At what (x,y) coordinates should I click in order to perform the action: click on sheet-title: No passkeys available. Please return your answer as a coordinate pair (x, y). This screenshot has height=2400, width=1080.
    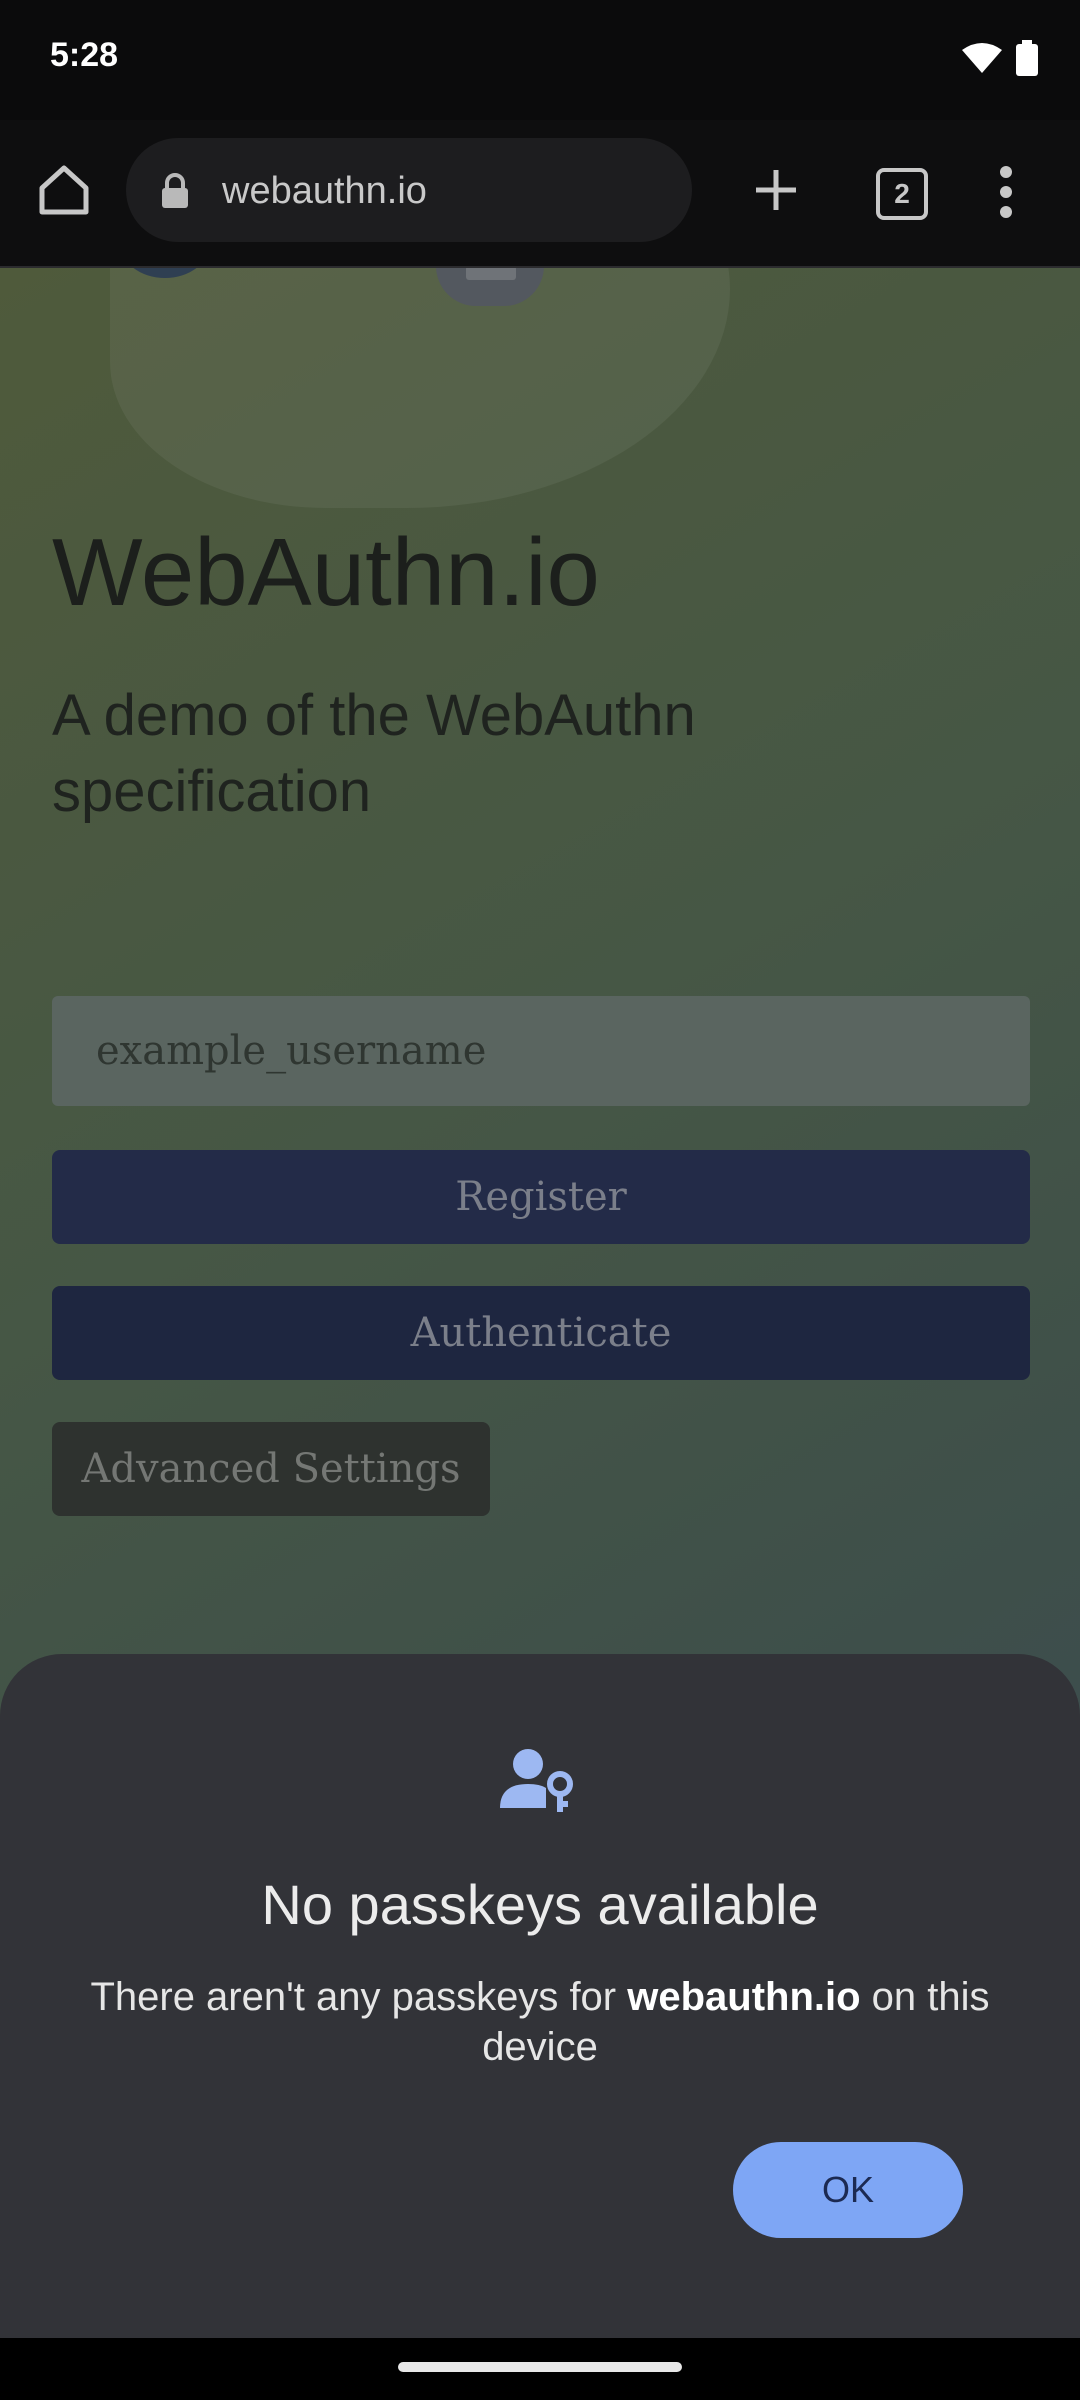
    Looking at the image, I should click on (540, 1904).